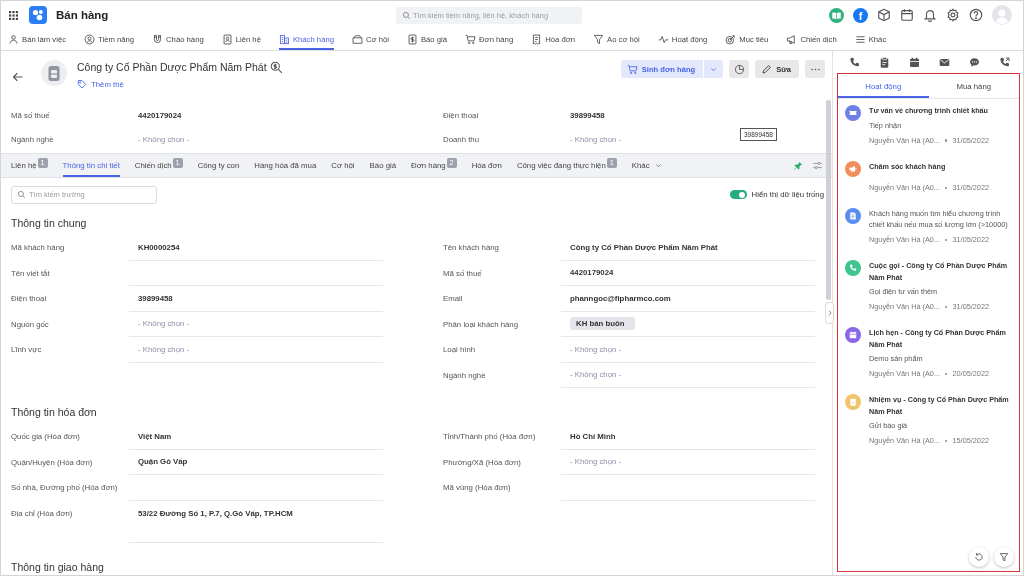  Describe the element at coordinates (658, 165) in the screenshot. I see `chevron-down-icon` at that location.